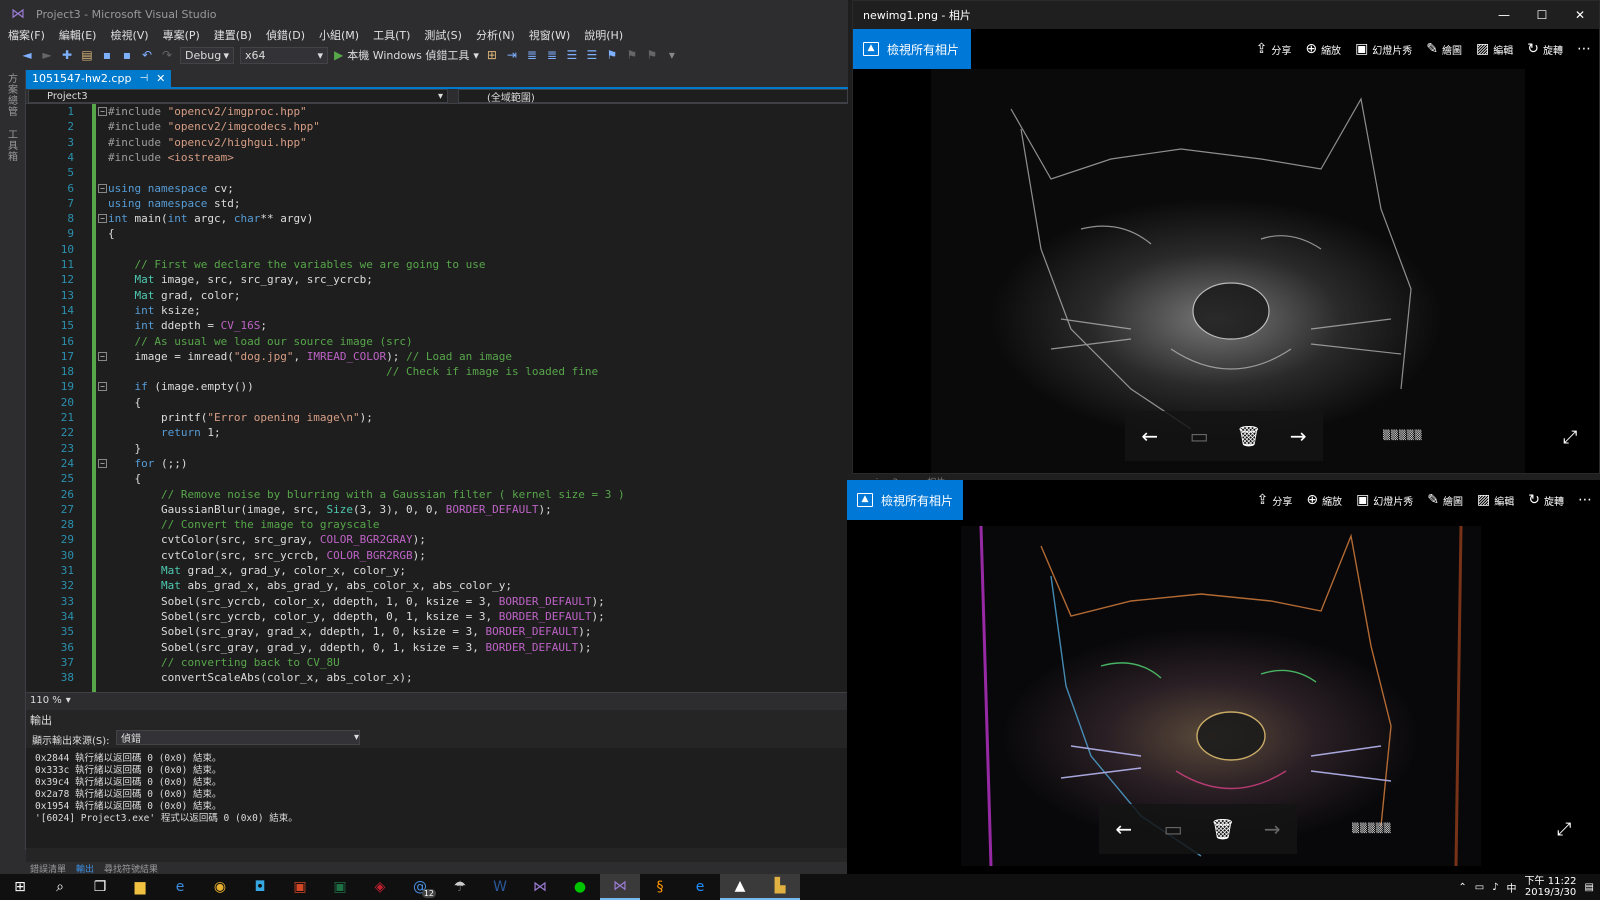 This screenshot has height=900, width=1600. What do you see at coordinates (700, 887) in the screenshot?
I see `ie-icon: e` at bounding box center [700, 887].